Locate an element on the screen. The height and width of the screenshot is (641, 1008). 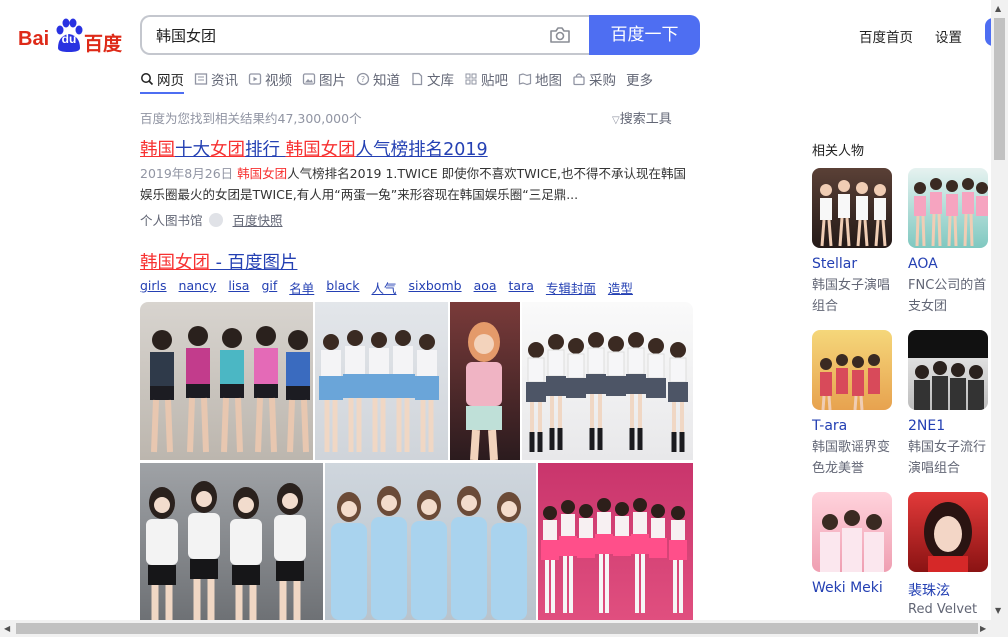
vertical-scroll-thumb is located at coordinates (999, 89).